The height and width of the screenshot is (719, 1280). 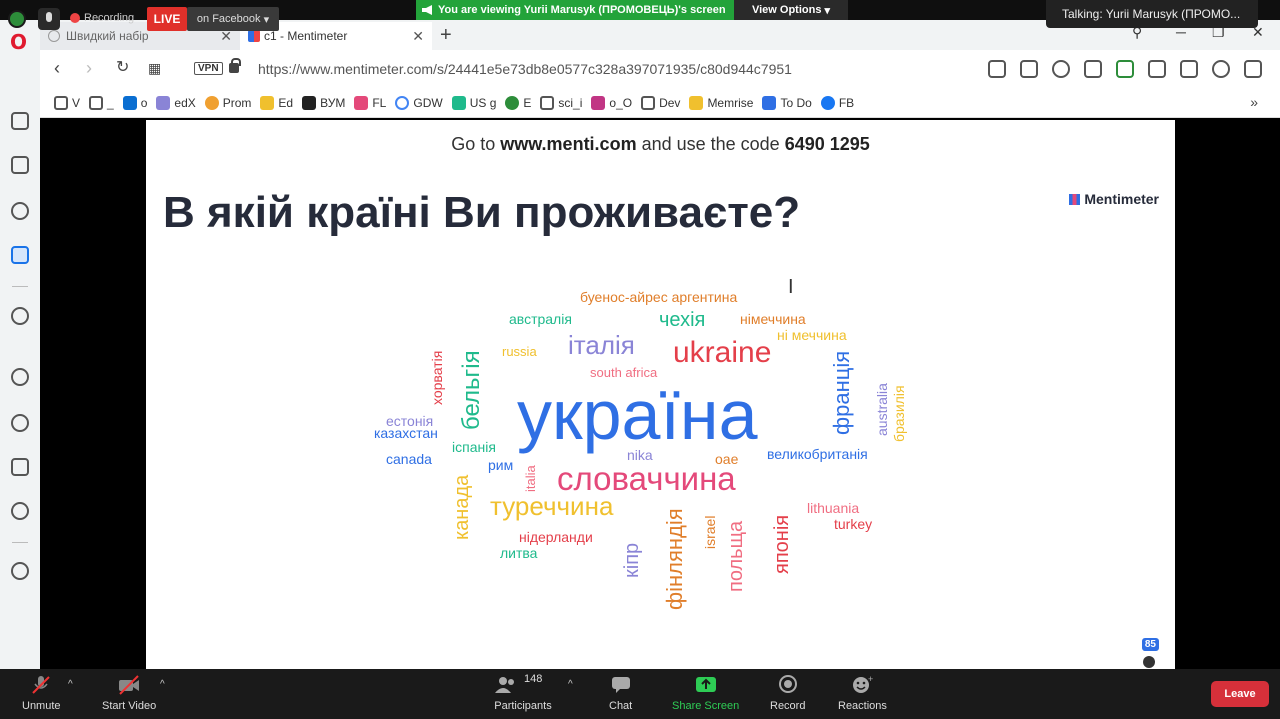 I want to click on clock-icon, so click(x=20, y=423).